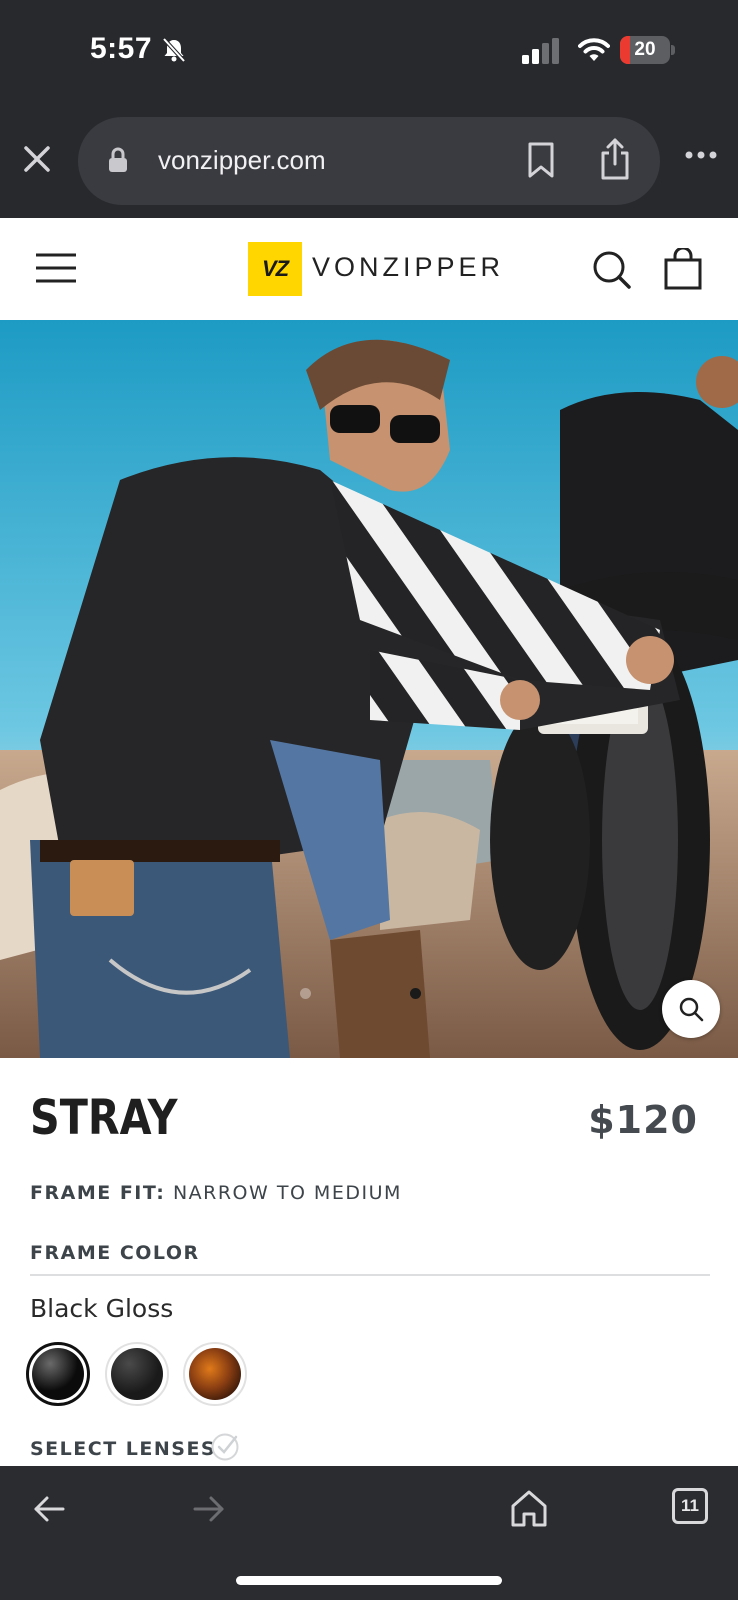  Describe the element at coordinates (540, 51) in the screenshot. I see `cellular-signal-icon` at that location.